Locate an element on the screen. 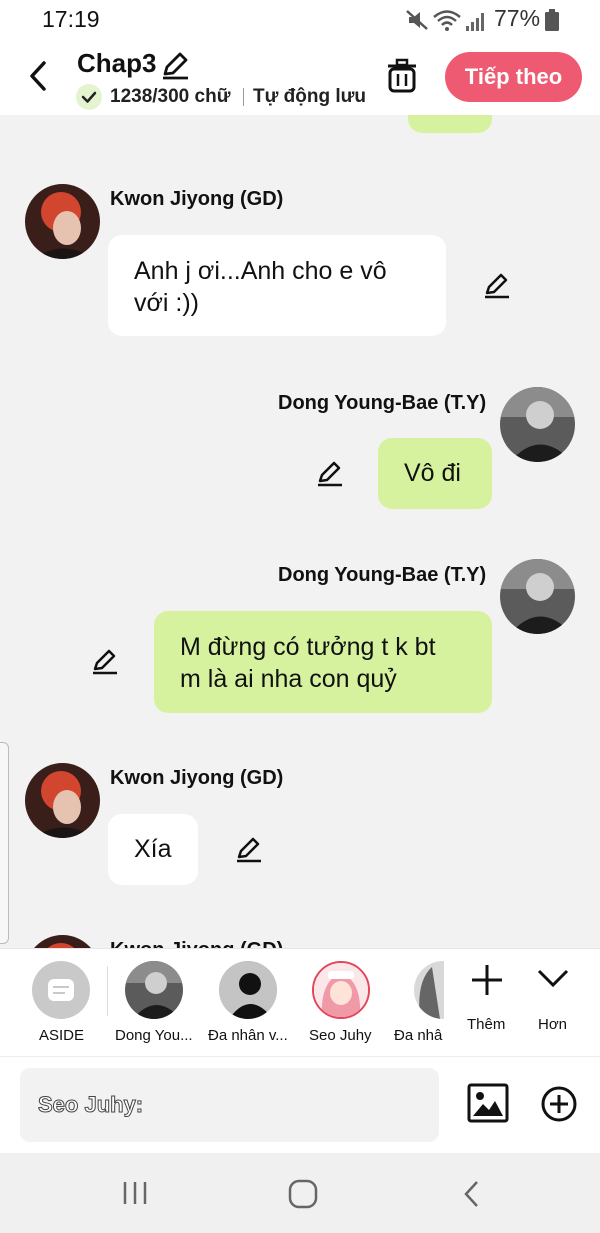  message-bubble: Anh j ơi...Anh cho e vô với :)) is located at coordinates (277, 285).